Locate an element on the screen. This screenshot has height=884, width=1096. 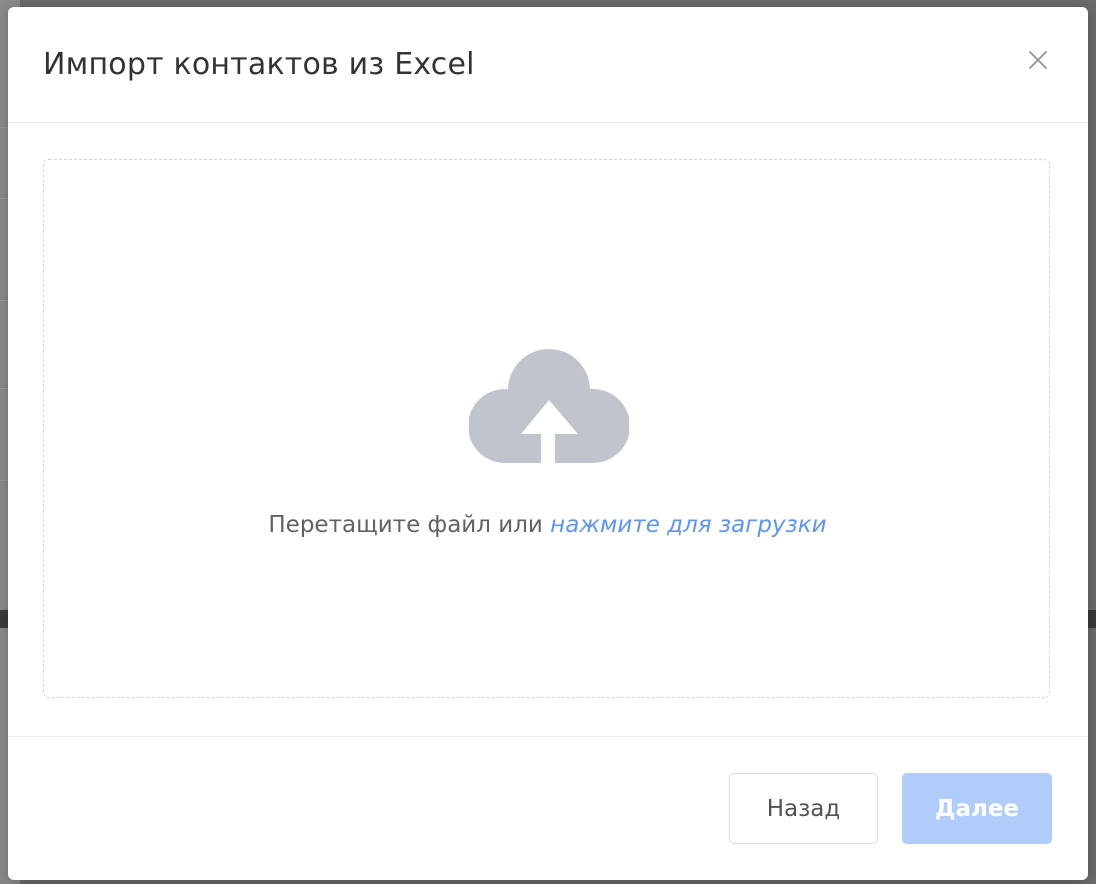
next-button: Далее is located at coordinates (977, 808).